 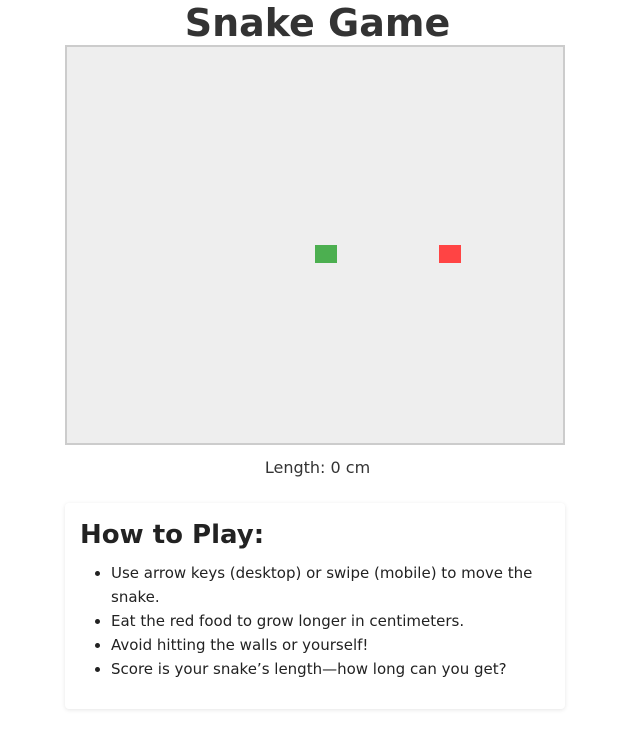 What do you see at coordinates (326, 254) in the screenshot?
I see `snake-head` at bounding box center [326, 254].